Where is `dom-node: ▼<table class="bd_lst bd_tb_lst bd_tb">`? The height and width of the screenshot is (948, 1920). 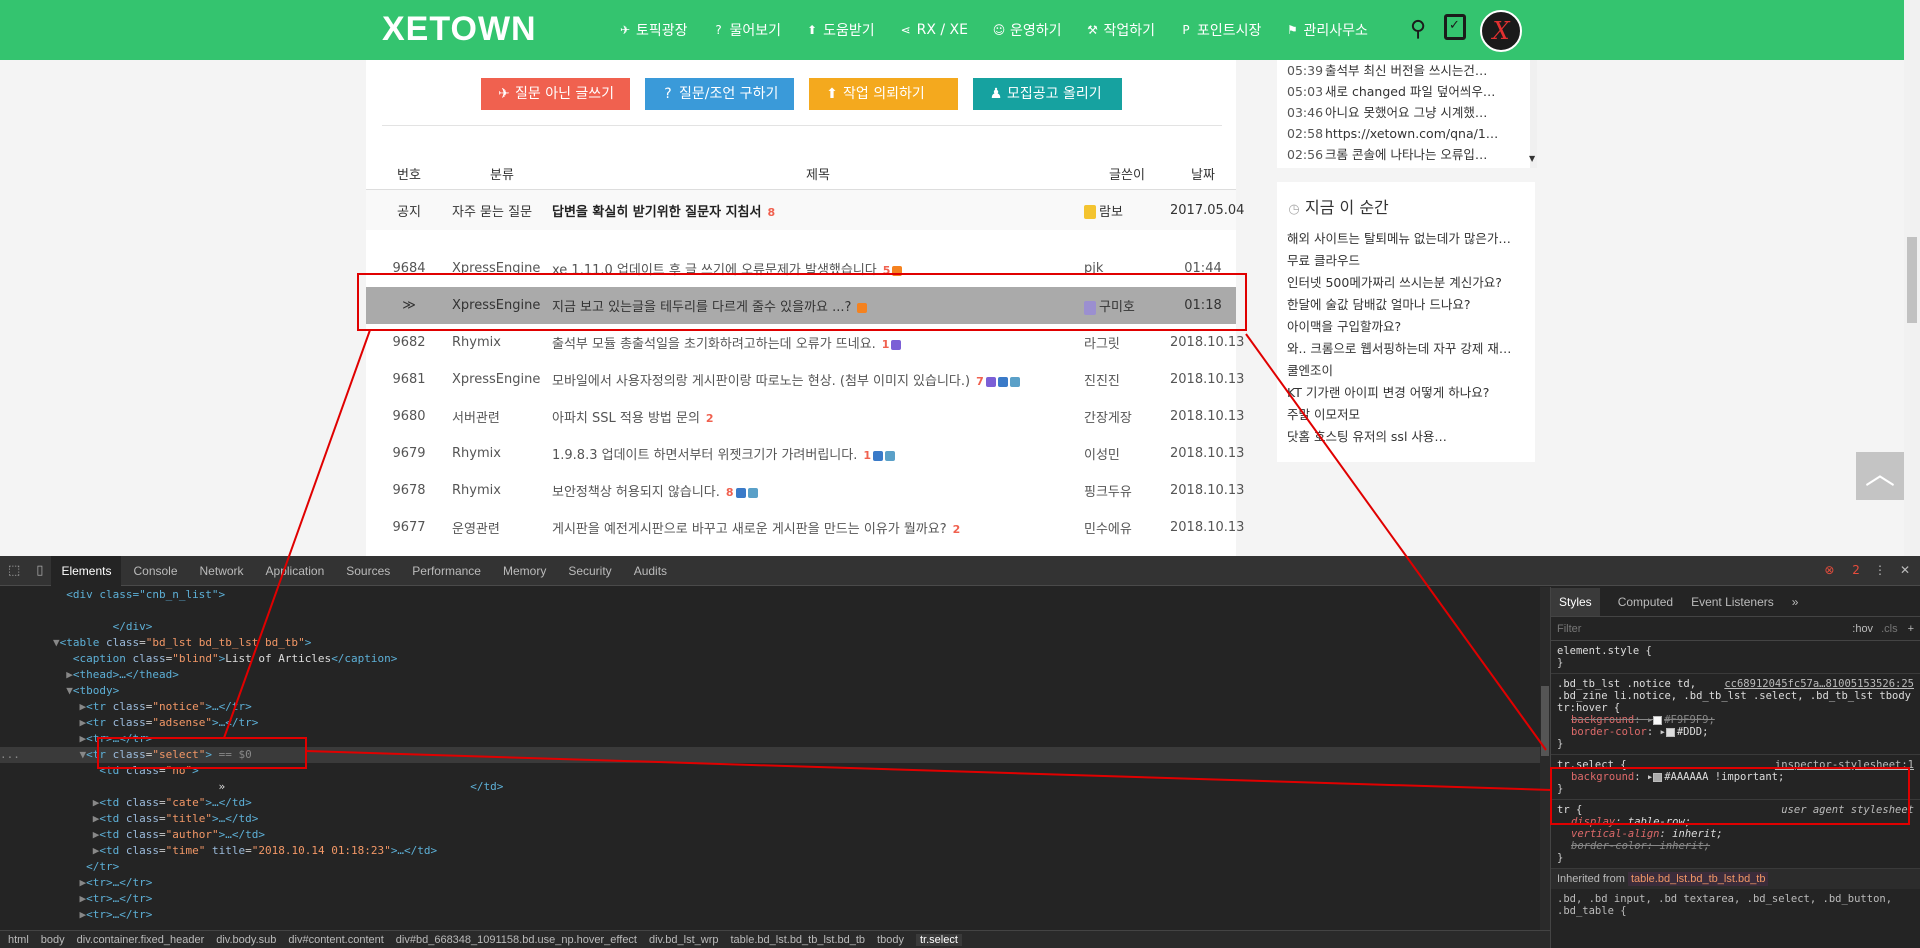 dom-node: ▼<table class="bd_lst bd_tb_lst bd_tb"> is located at coordinates (770, 643).